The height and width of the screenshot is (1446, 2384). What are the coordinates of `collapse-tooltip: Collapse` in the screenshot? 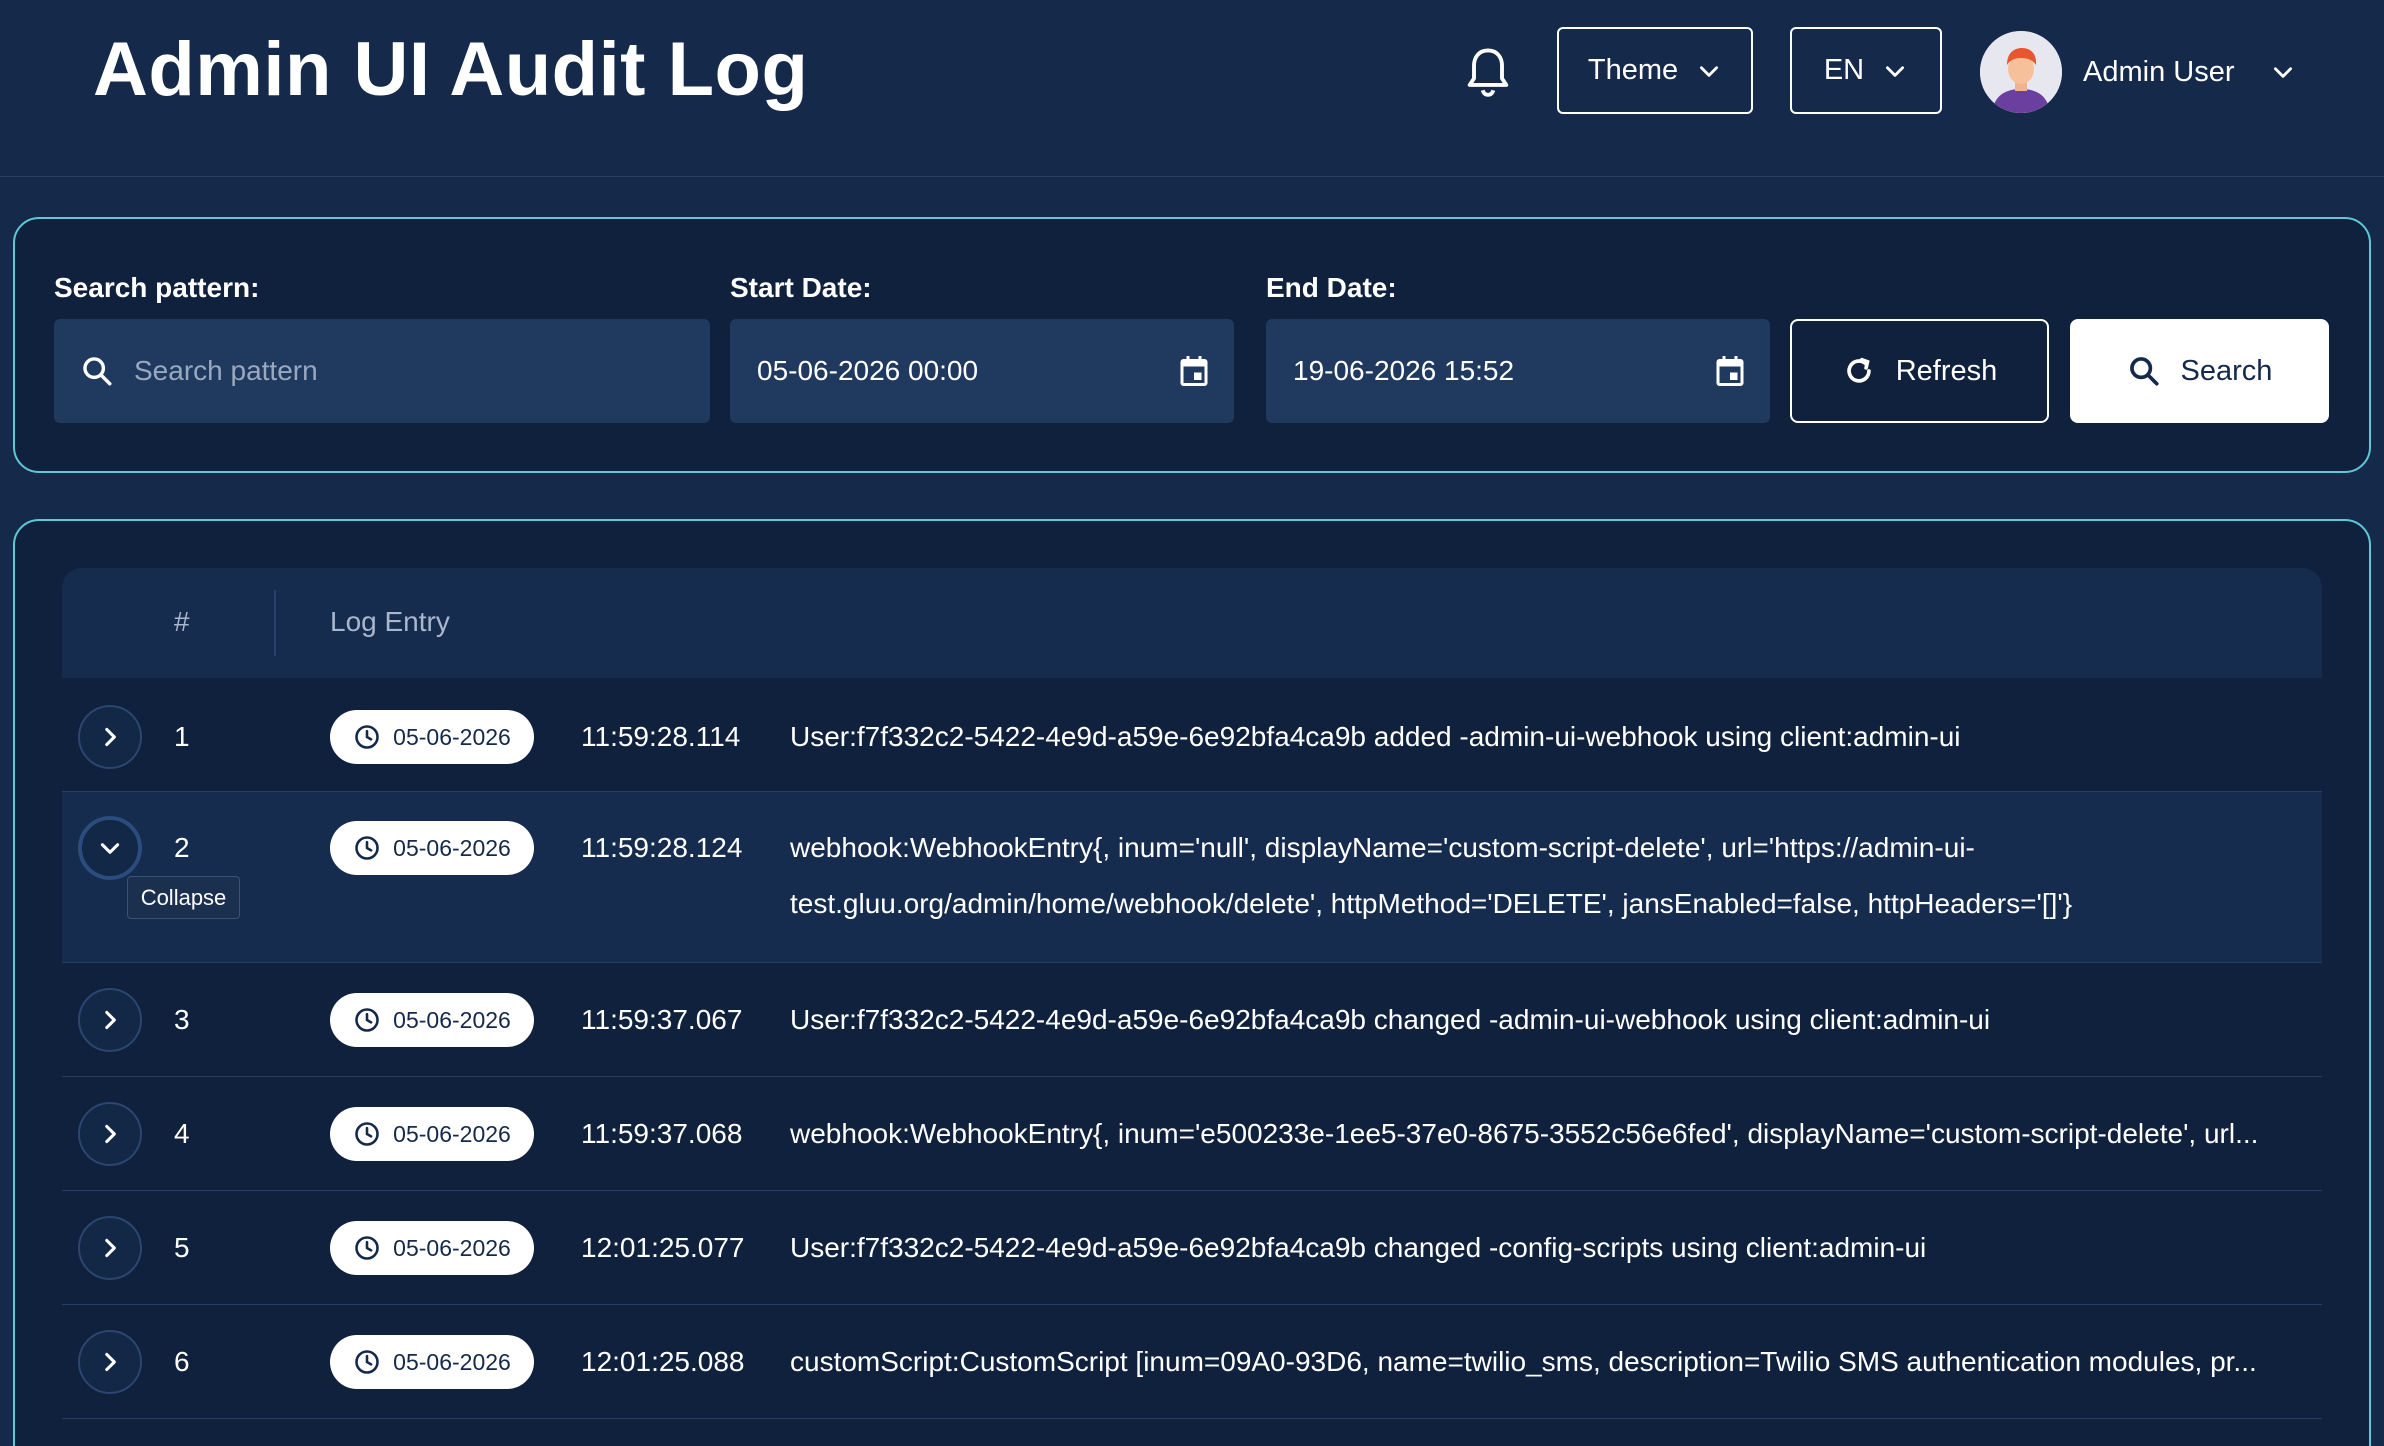 It's located at (183, 897).